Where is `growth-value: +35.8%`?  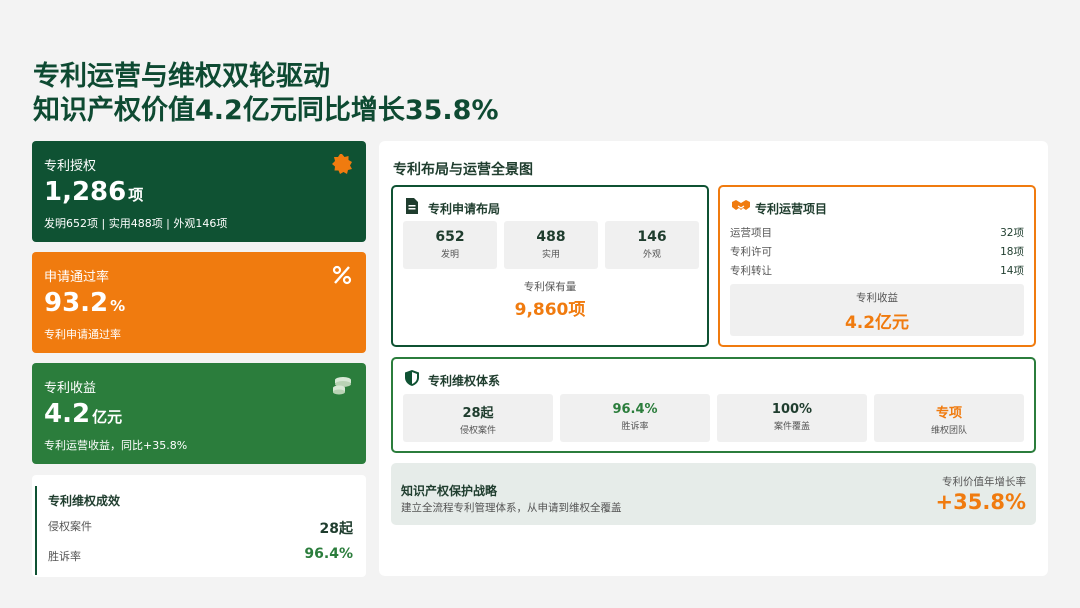
growth-value: +35.8% is located at coordinates (980, 502).